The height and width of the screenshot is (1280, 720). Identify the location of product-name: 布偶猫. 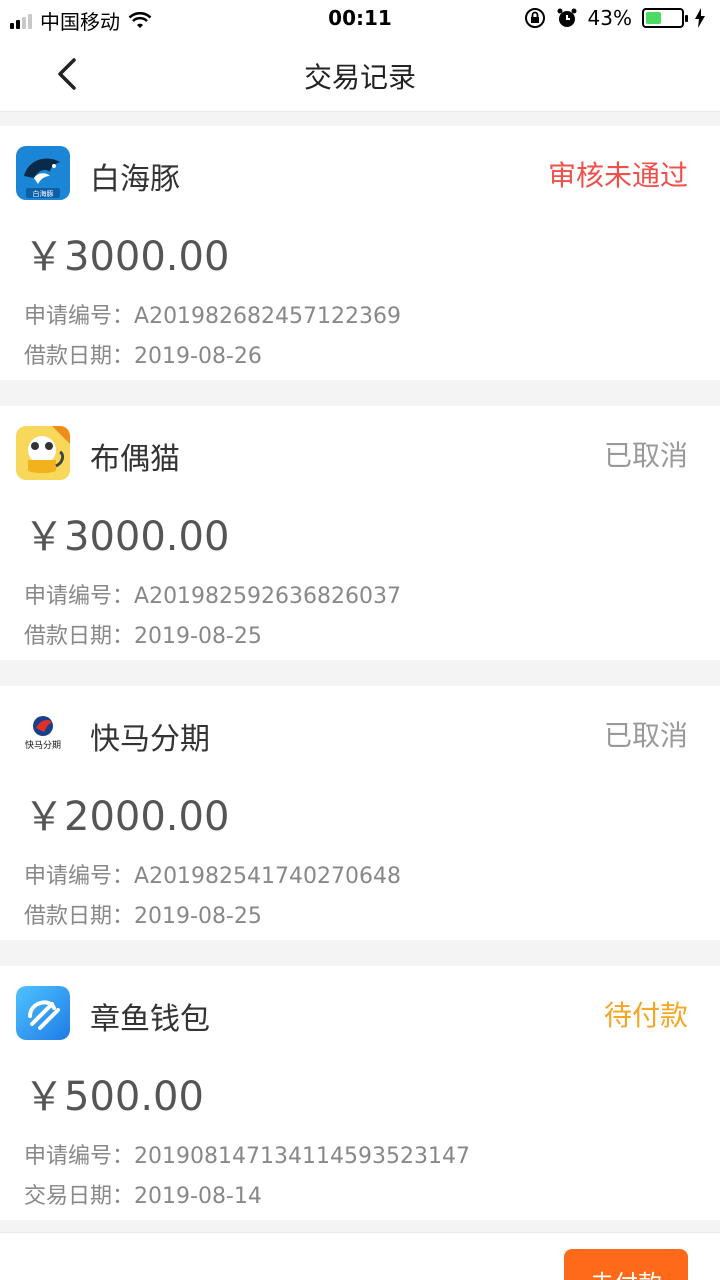
(135, 459).